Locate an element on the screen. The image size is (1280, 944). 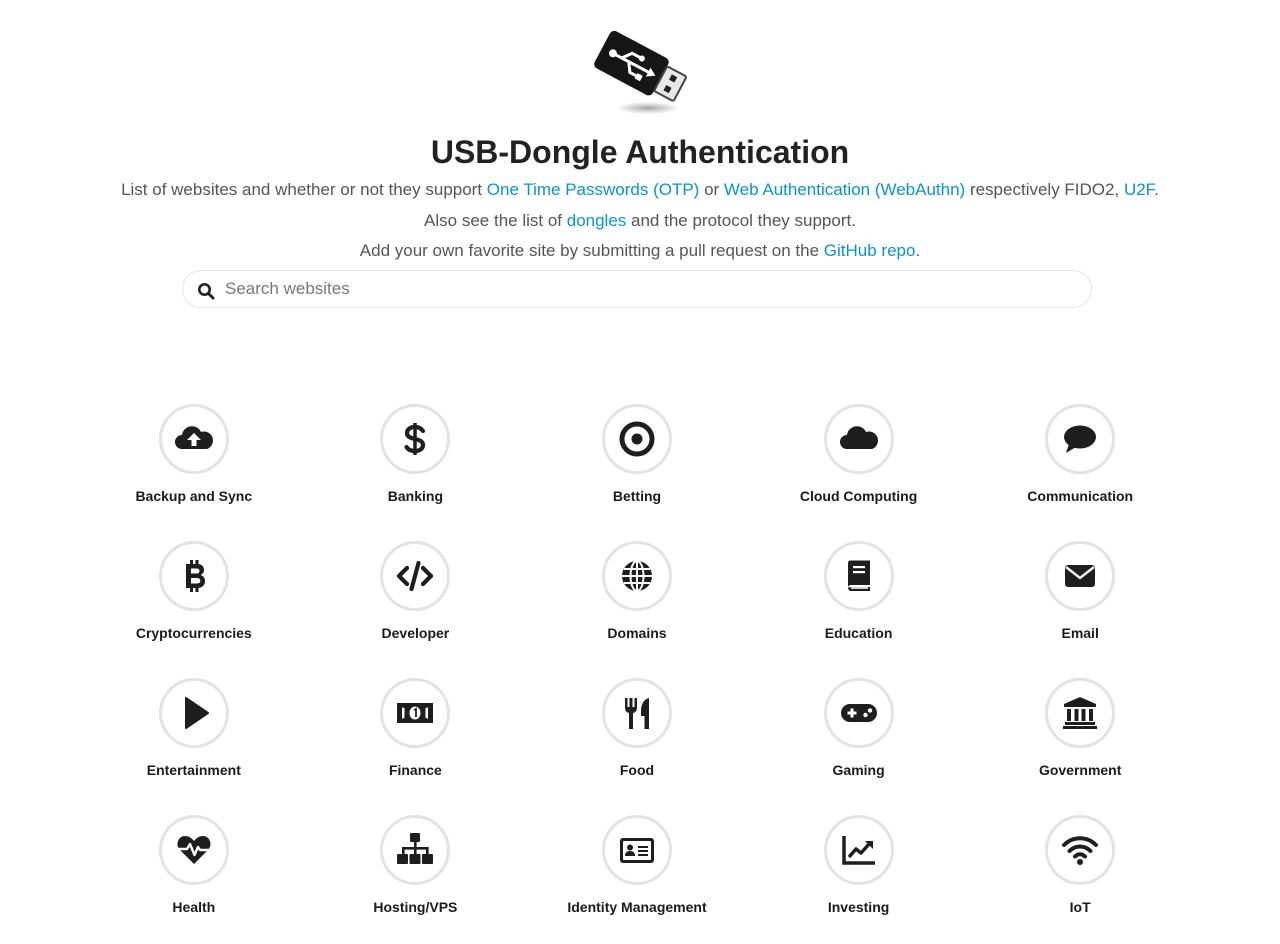
category-label: Banking is located at coordinates (415, 496).